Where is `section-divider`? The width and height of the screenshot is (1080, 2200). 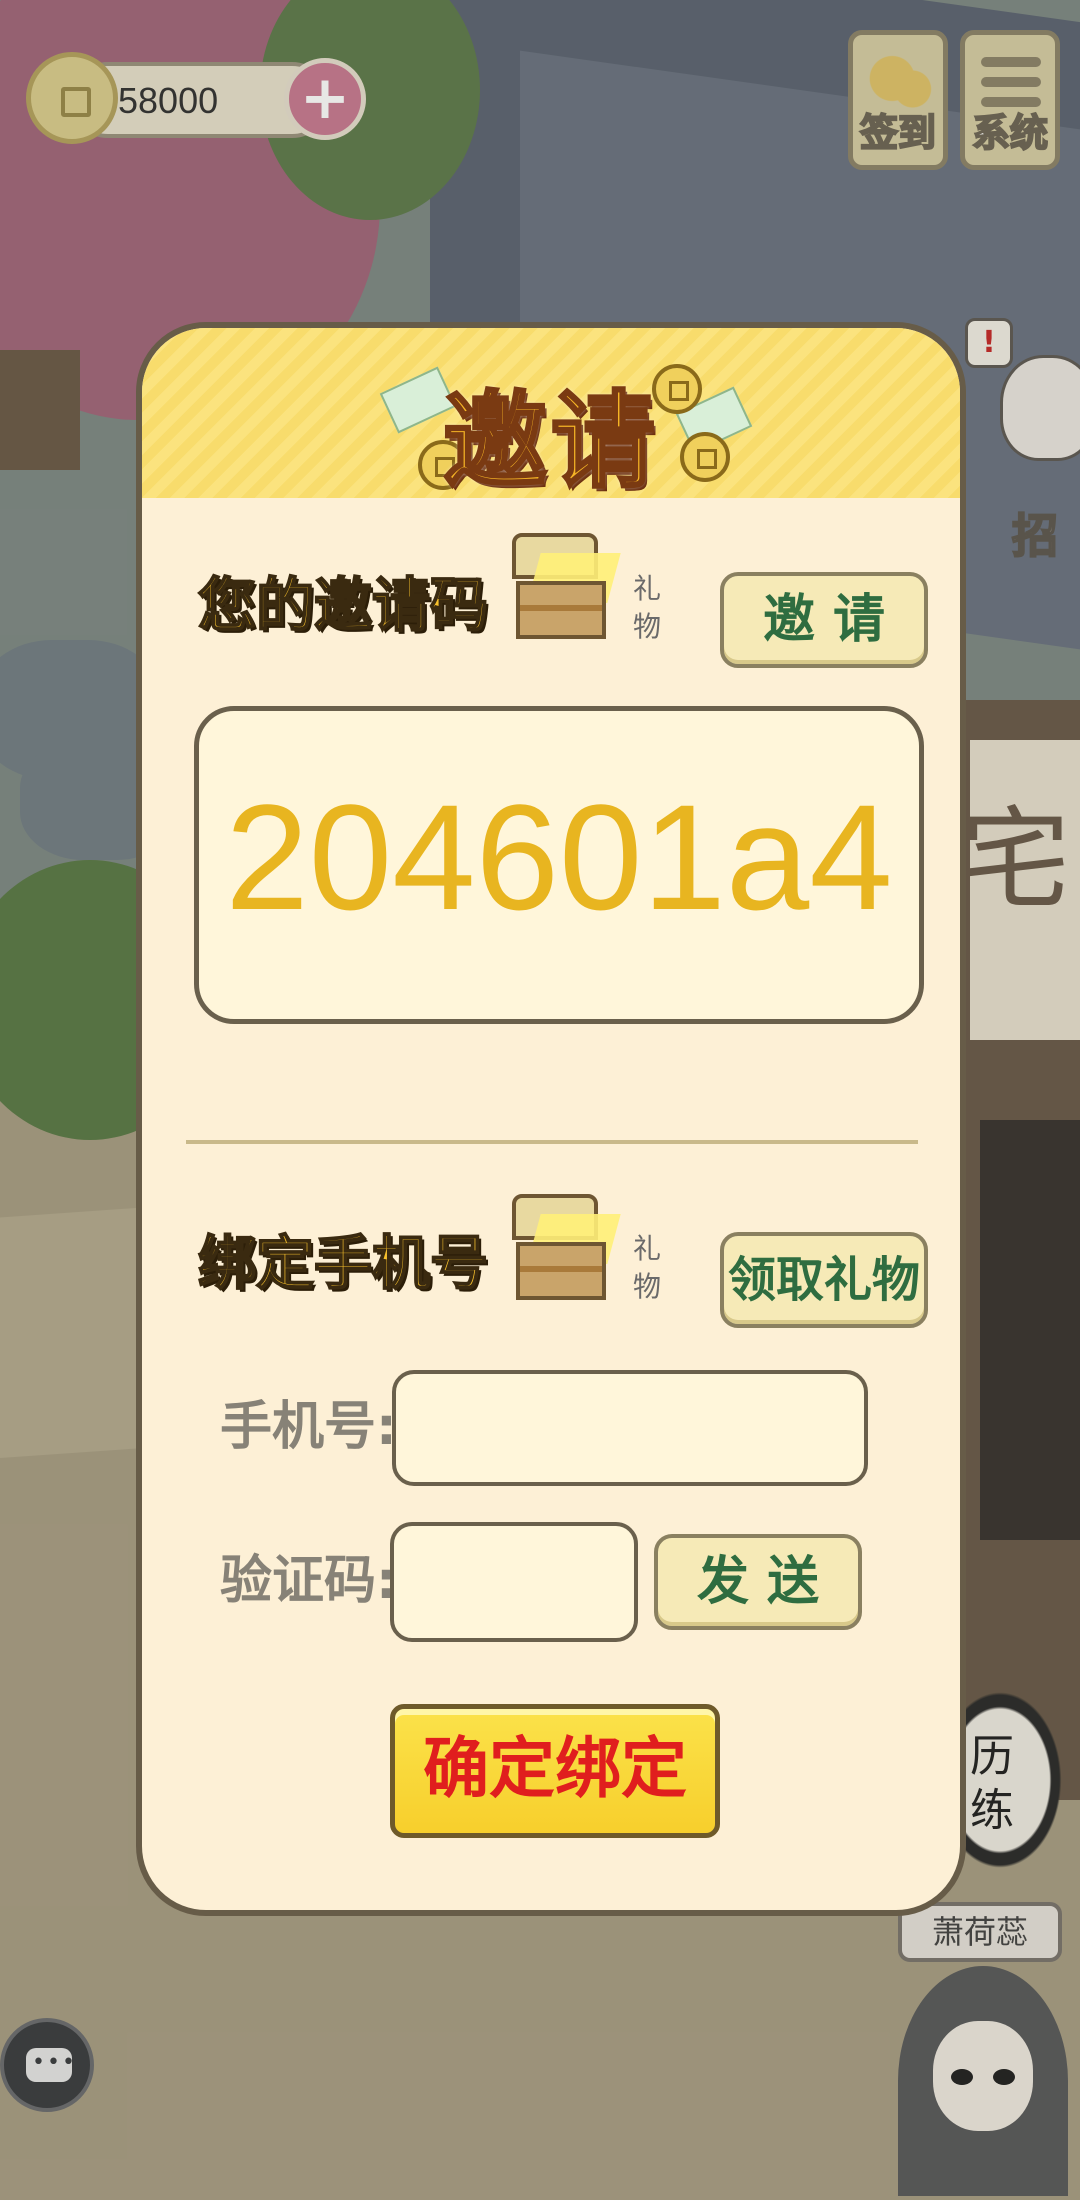
section-divider is located at coordinates (552, 1142).